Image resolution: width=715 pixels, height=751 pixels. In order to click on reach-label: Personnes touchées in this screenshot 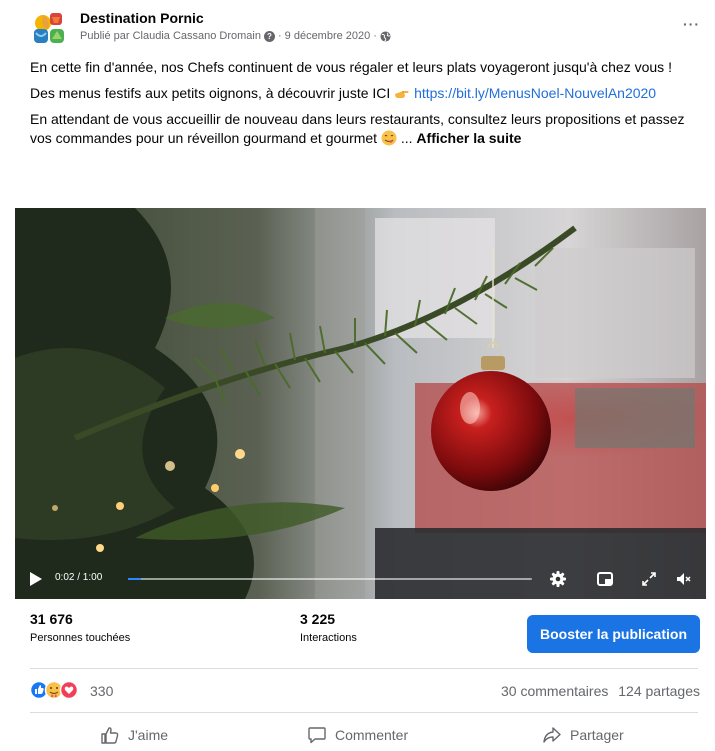, I will do `click(80, 638)`.